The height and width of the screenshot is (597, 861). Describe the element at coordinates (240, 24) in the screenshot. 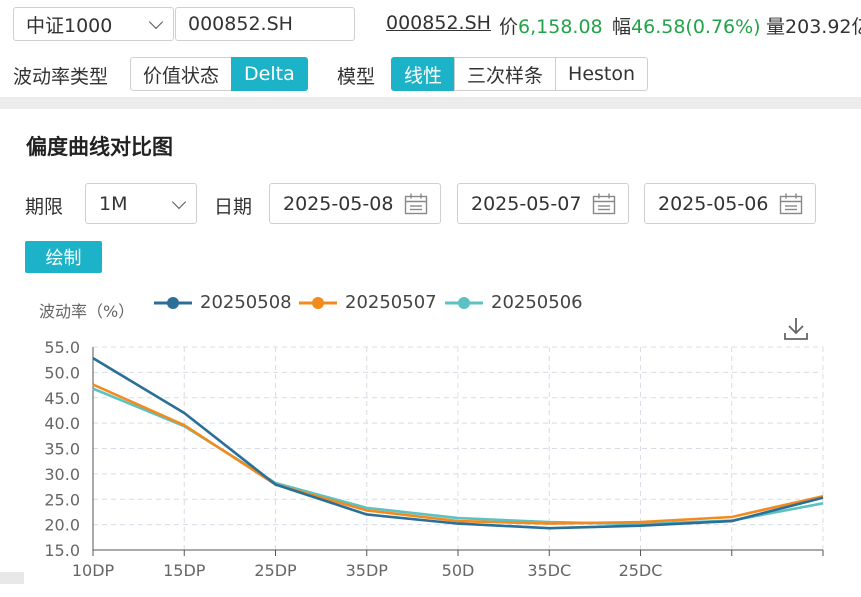

I see `code-input-value: 000852.SH` at that location.